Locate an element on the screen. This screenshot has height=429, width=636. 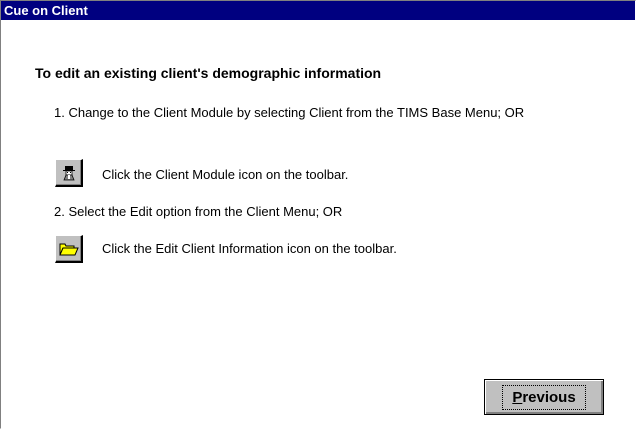
client-module-icon is located at coordinates (69, 173).